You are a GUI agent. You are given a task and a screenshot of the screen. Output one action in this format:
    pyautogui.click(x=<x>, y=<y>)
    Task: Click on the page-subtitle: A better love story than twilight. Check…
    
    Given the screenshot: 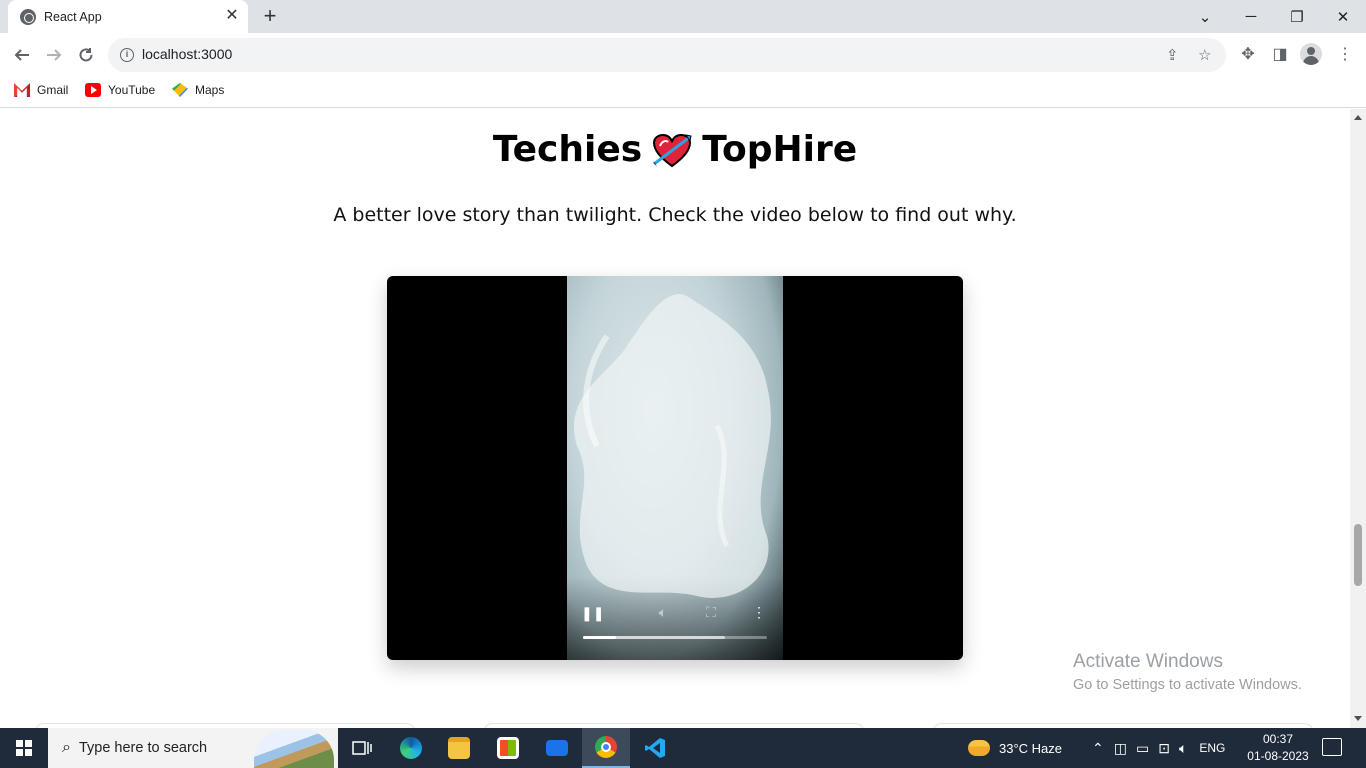 What is the action you would take?
    pyautogui.click(x=675, y=215)
    